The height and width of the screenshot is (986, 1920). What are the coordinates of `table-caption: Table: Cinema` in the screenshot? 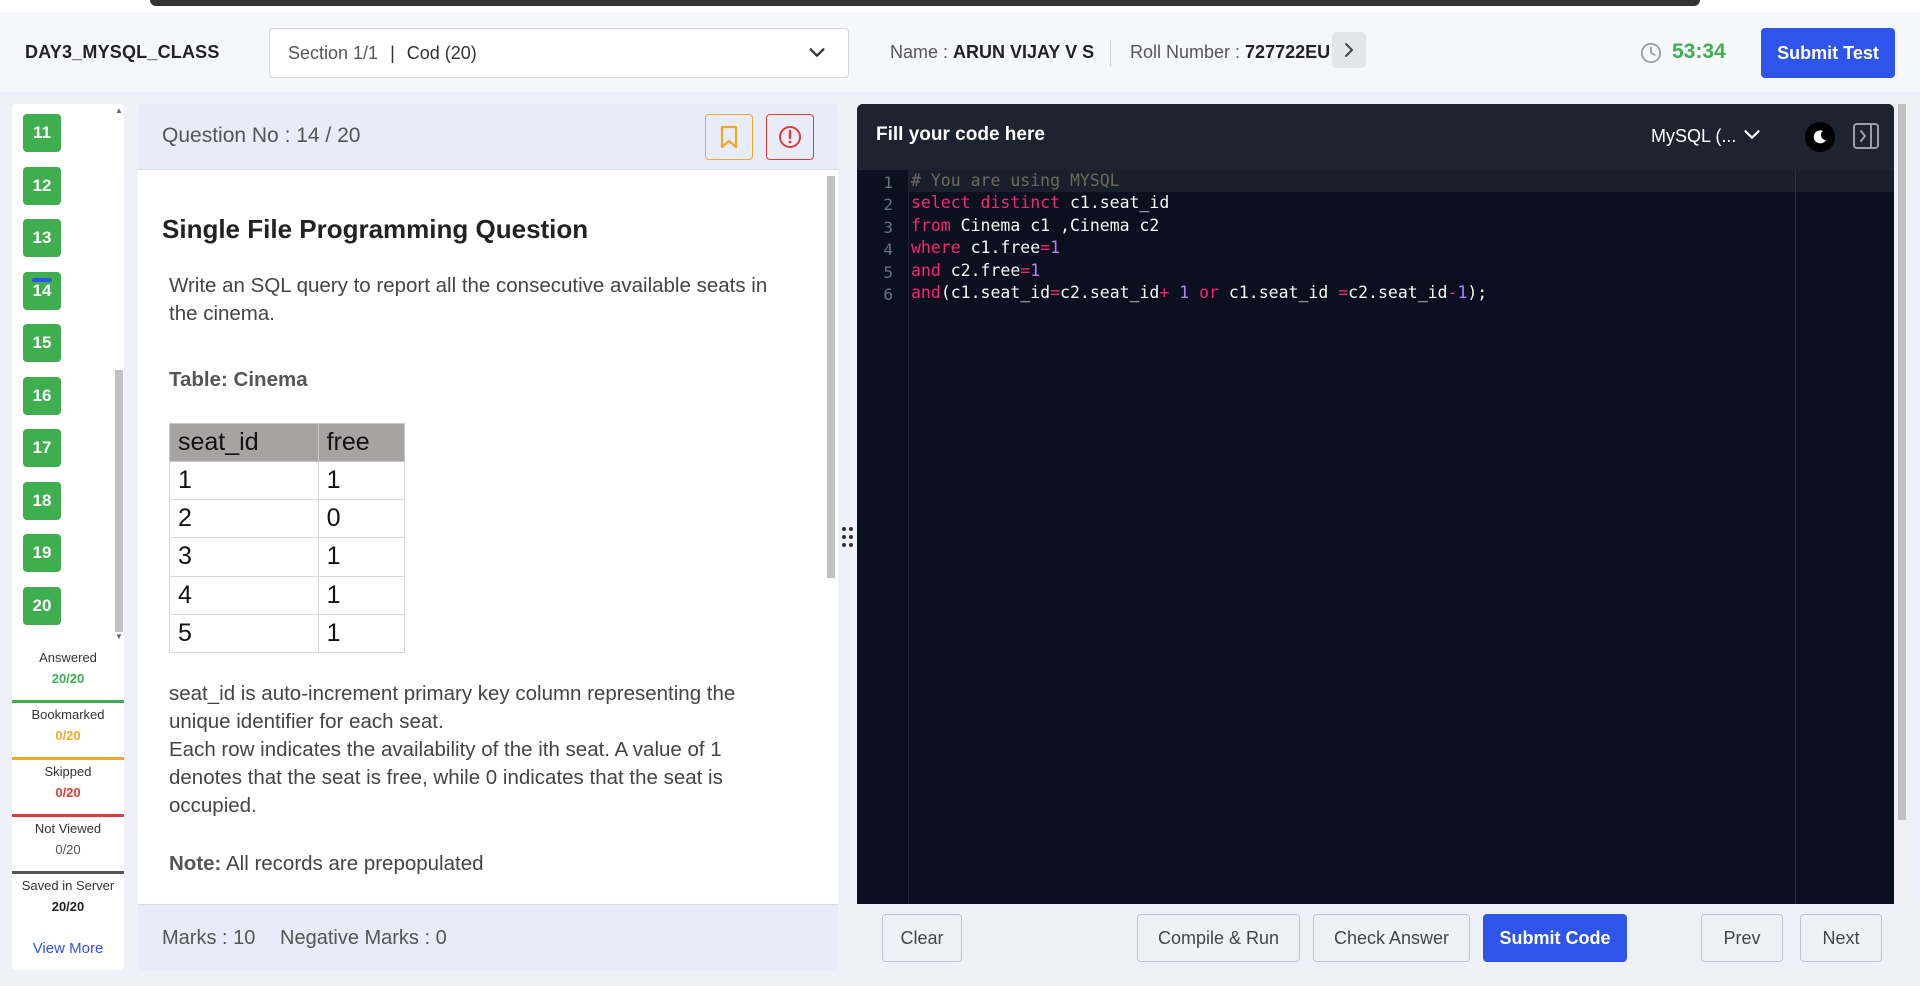 It's located at (238, 379).